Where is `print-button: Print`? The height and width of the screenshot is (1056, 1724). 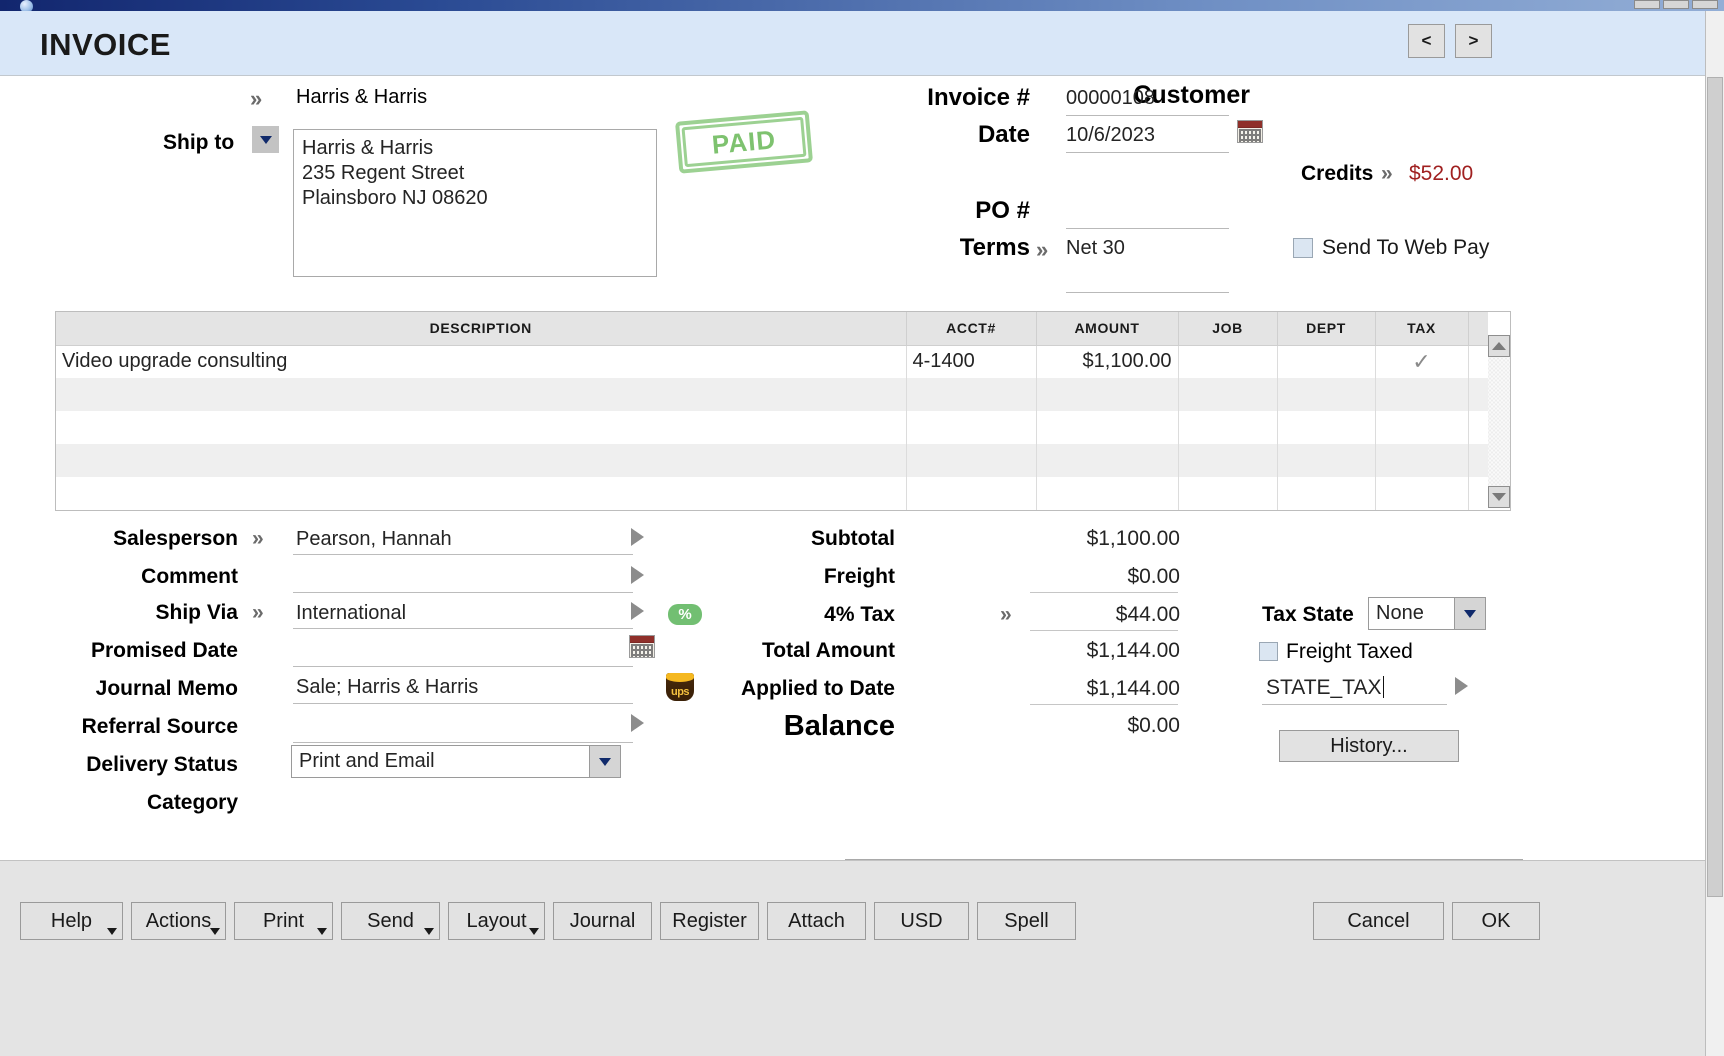 print-button: Print is located at coordinates (283, 921).